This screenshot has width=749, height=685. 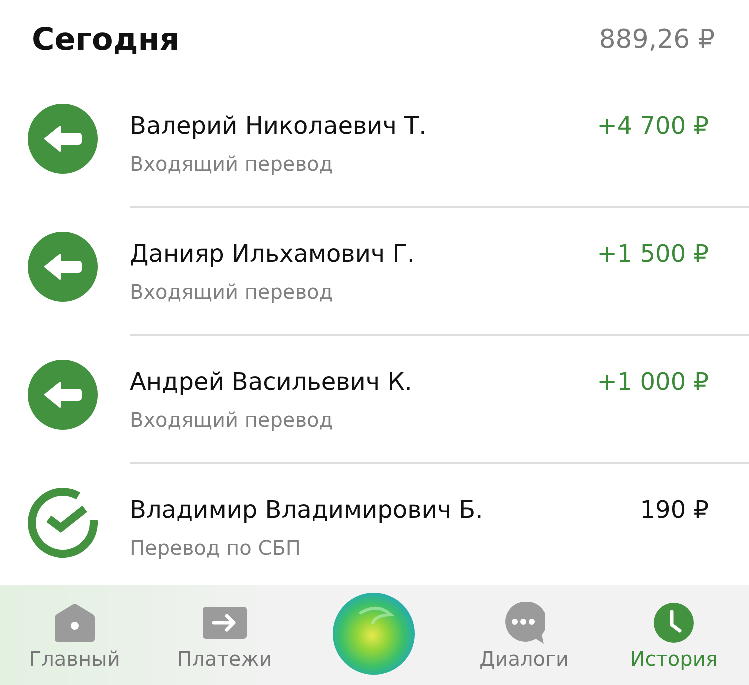 I want to click on tab: История, so click(x=674, y=637).